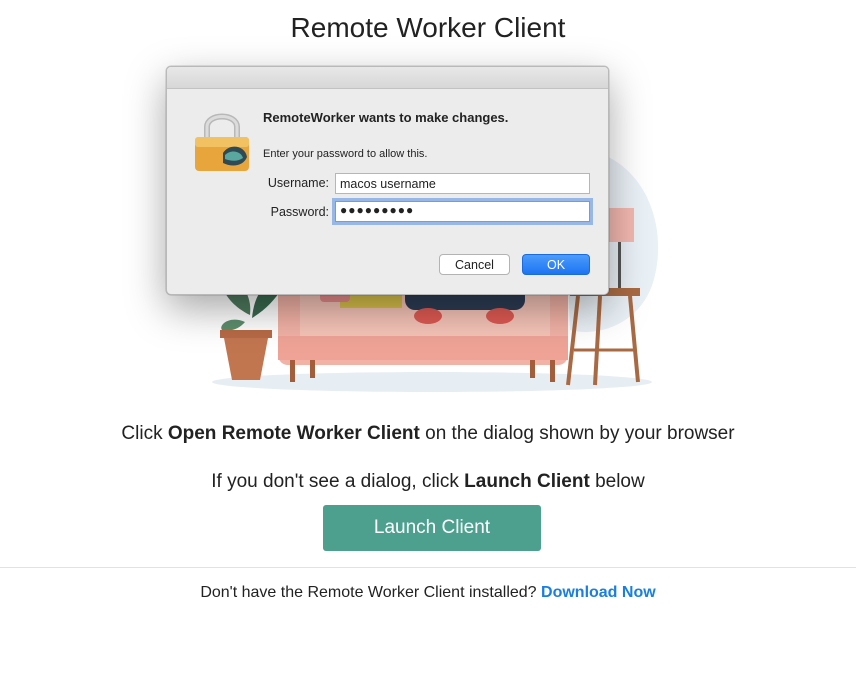  I want to click on username-label: Username:, so click(298, 183).